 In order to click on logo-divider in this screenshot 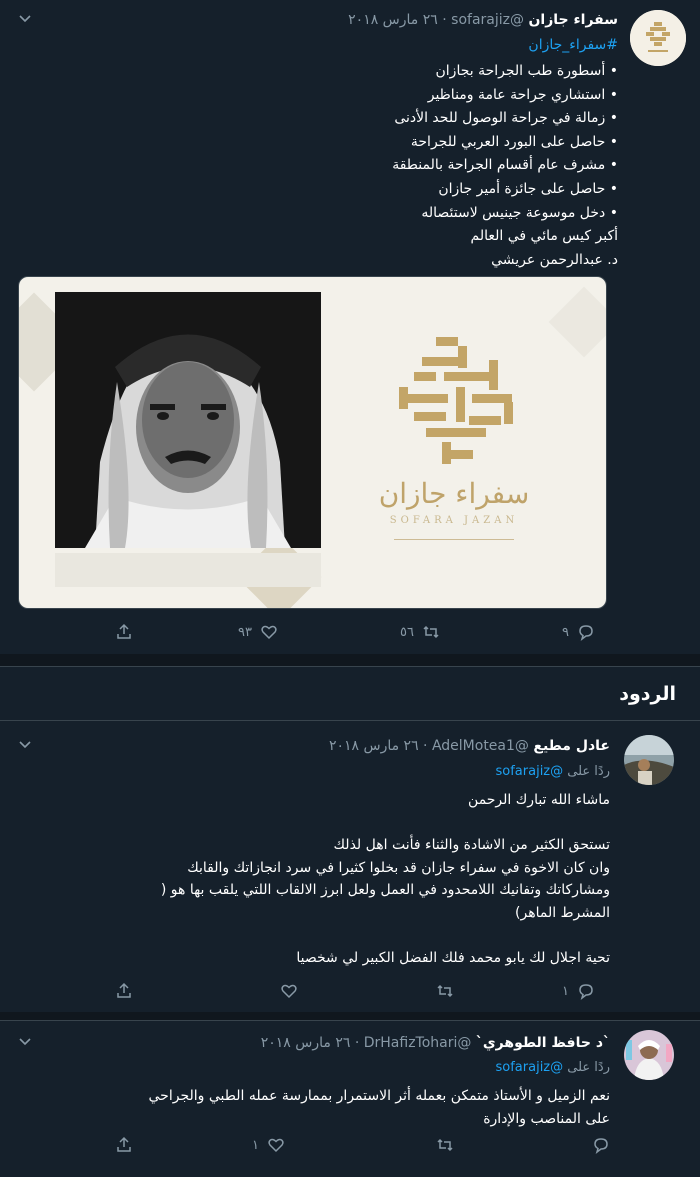, I will do `click(454, 539)`.